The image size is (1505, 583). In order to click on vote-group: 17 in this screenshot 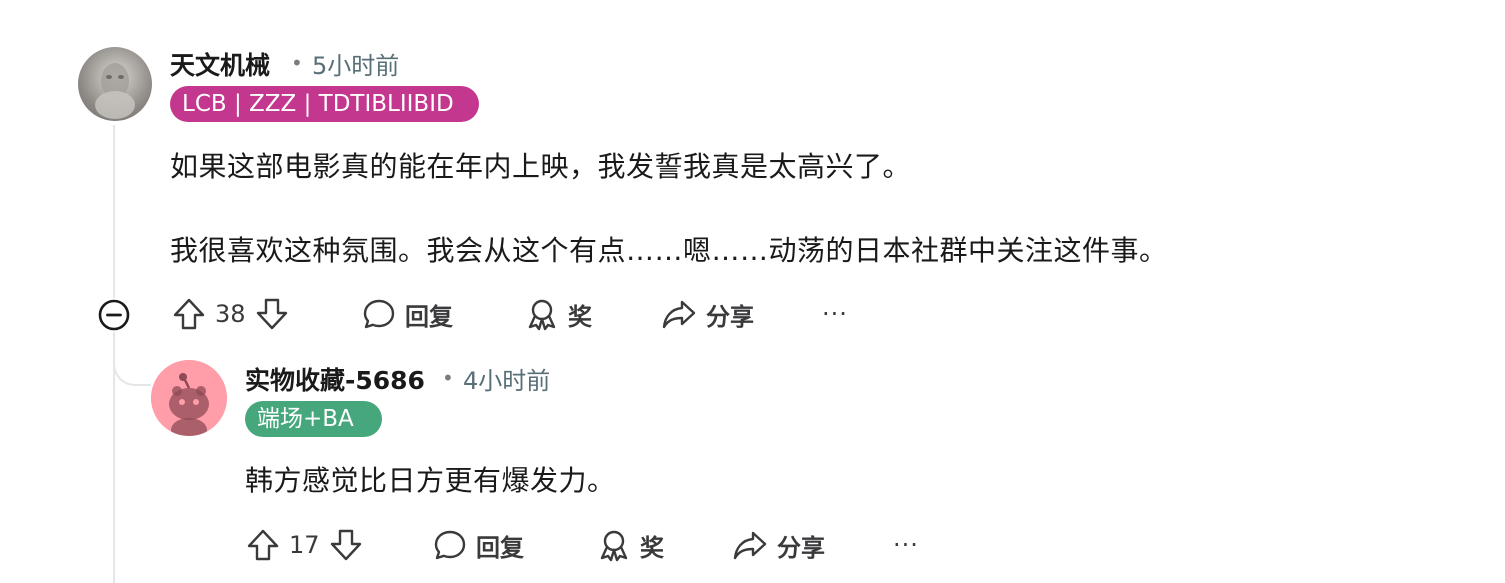, I will do `click(304, 545)`.